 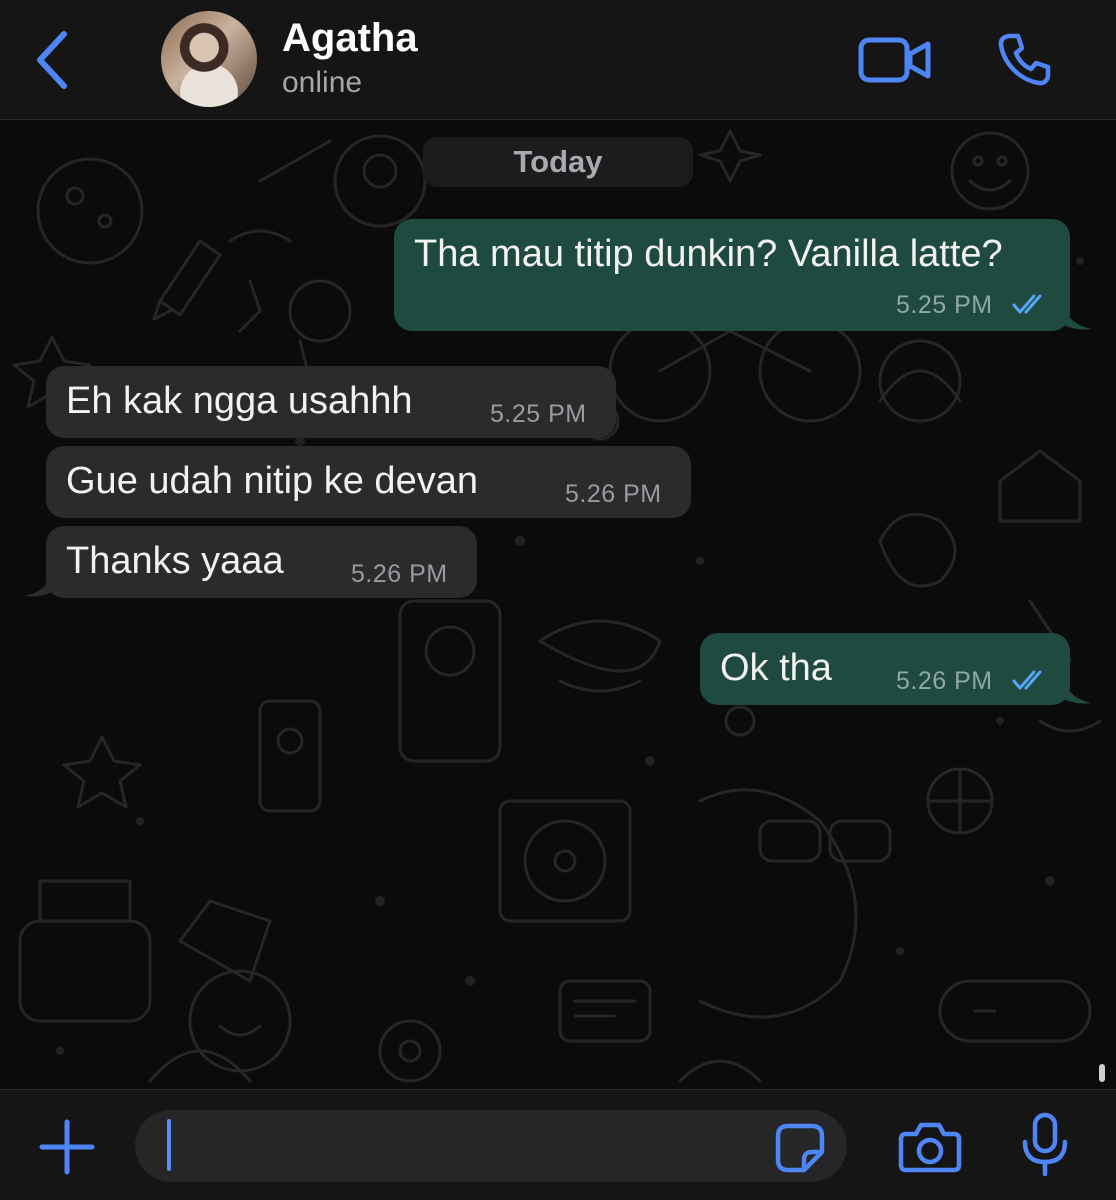 What do you see at coordinates (272, 481) in the screenshot?
I see `message-text: Gue udah nitip ke devan` at bounding box center [272, 481].